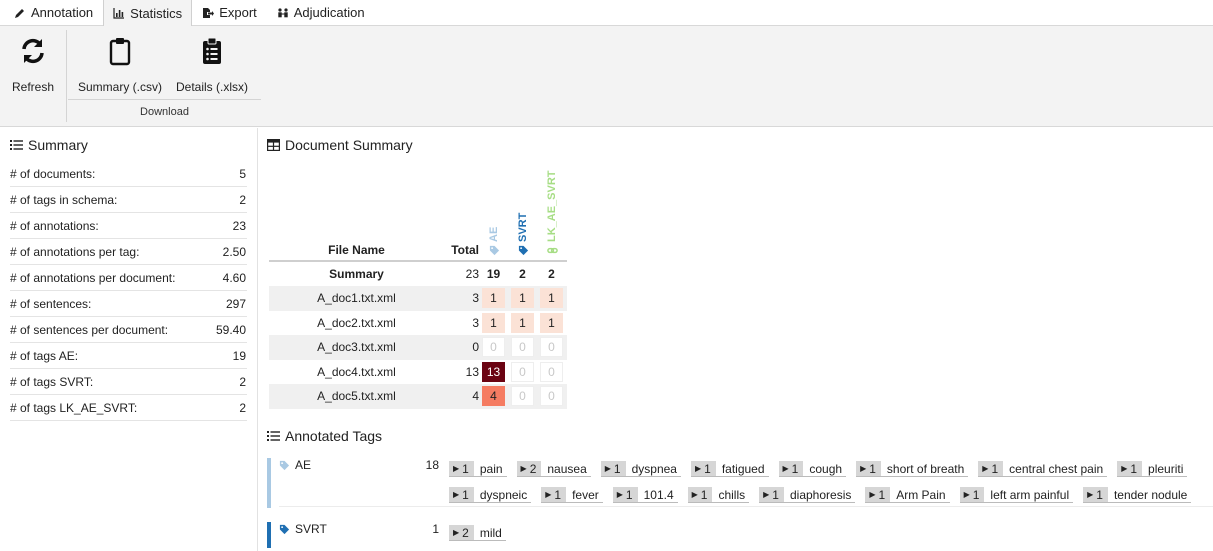 This screenshot has height=551, width=1213. I want to click on summary-stat-row: # of sentences: 297, so click(128, 304).